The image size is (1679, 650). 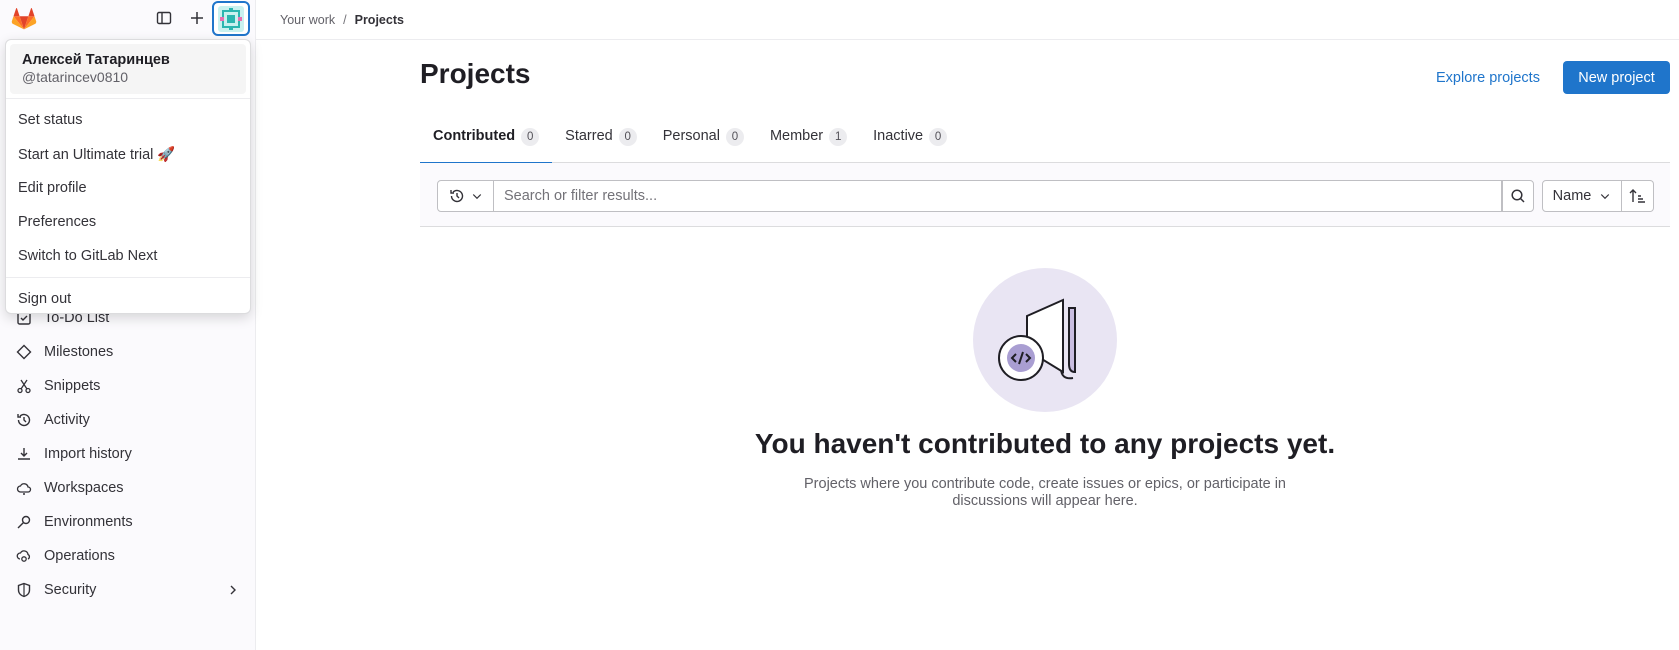 What do you see at coordinates (128, 154) in the screenshot?
I see `menu-item-ultimate-trial: Start an Ultimate trial 🚀` at bounding box center [128, 154].